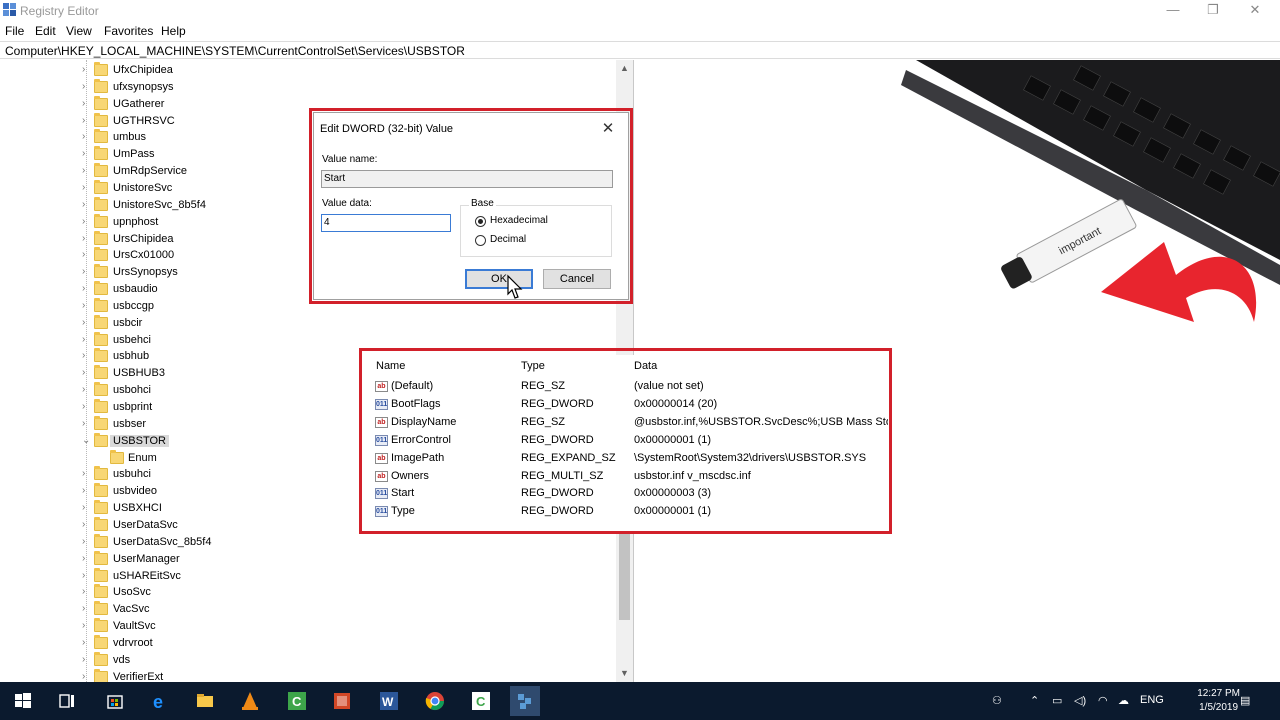  What do you see at coordinates (533, 366) in the screenshot?
I see `column-header-type: Type` at bounding box center [533, 366].